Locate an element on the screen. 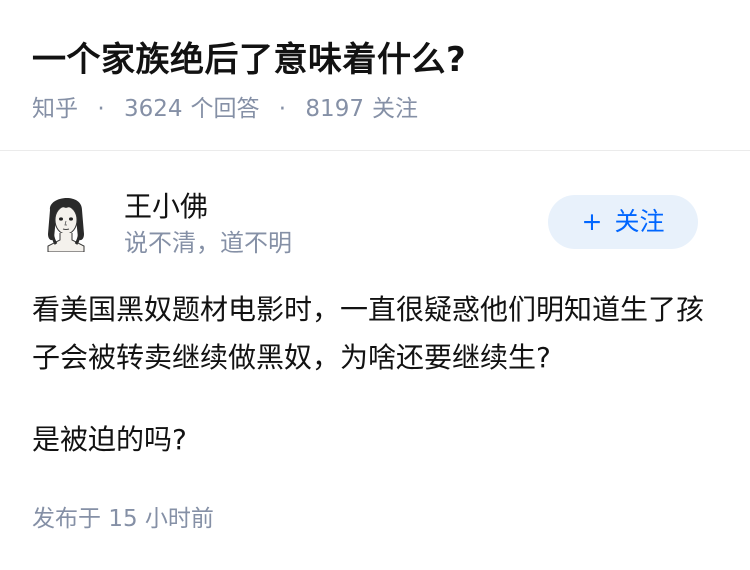 The height and width of the screenshot is (570, 750). published-label: 发布于 is located at coordinates (66, 519).